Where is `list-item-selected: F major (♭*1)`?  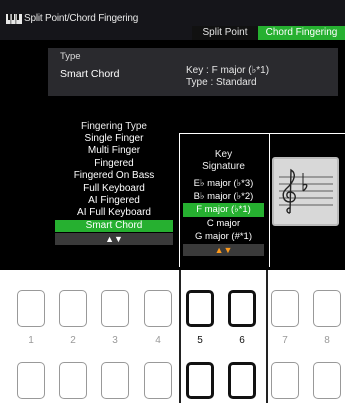
list-item-selected: F major (♭*1) is located at coordinates (223, 210).